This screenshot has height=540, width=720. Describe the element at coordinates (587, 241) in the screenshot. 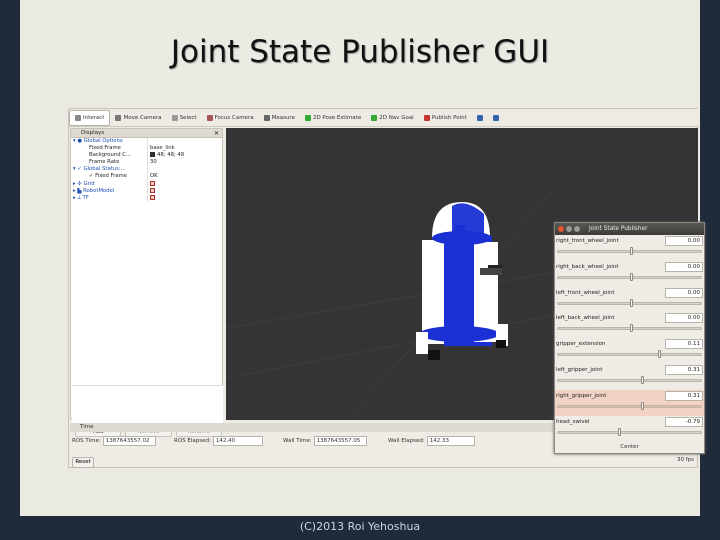

I see `joint-name: right_front_wheel_joint` at that location.